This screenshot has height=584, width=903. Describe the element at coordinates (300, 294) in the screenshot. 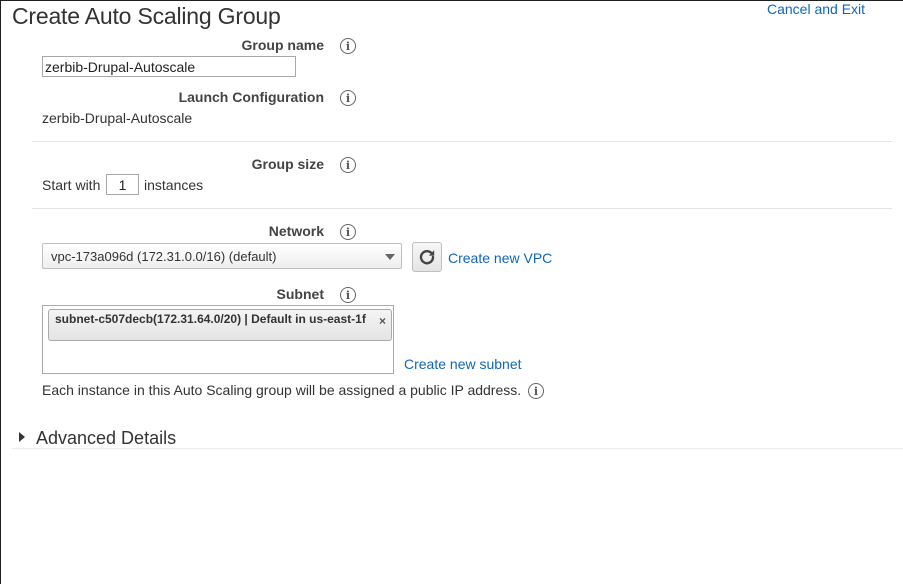

I see `subnet-label: Subnet` at that location.